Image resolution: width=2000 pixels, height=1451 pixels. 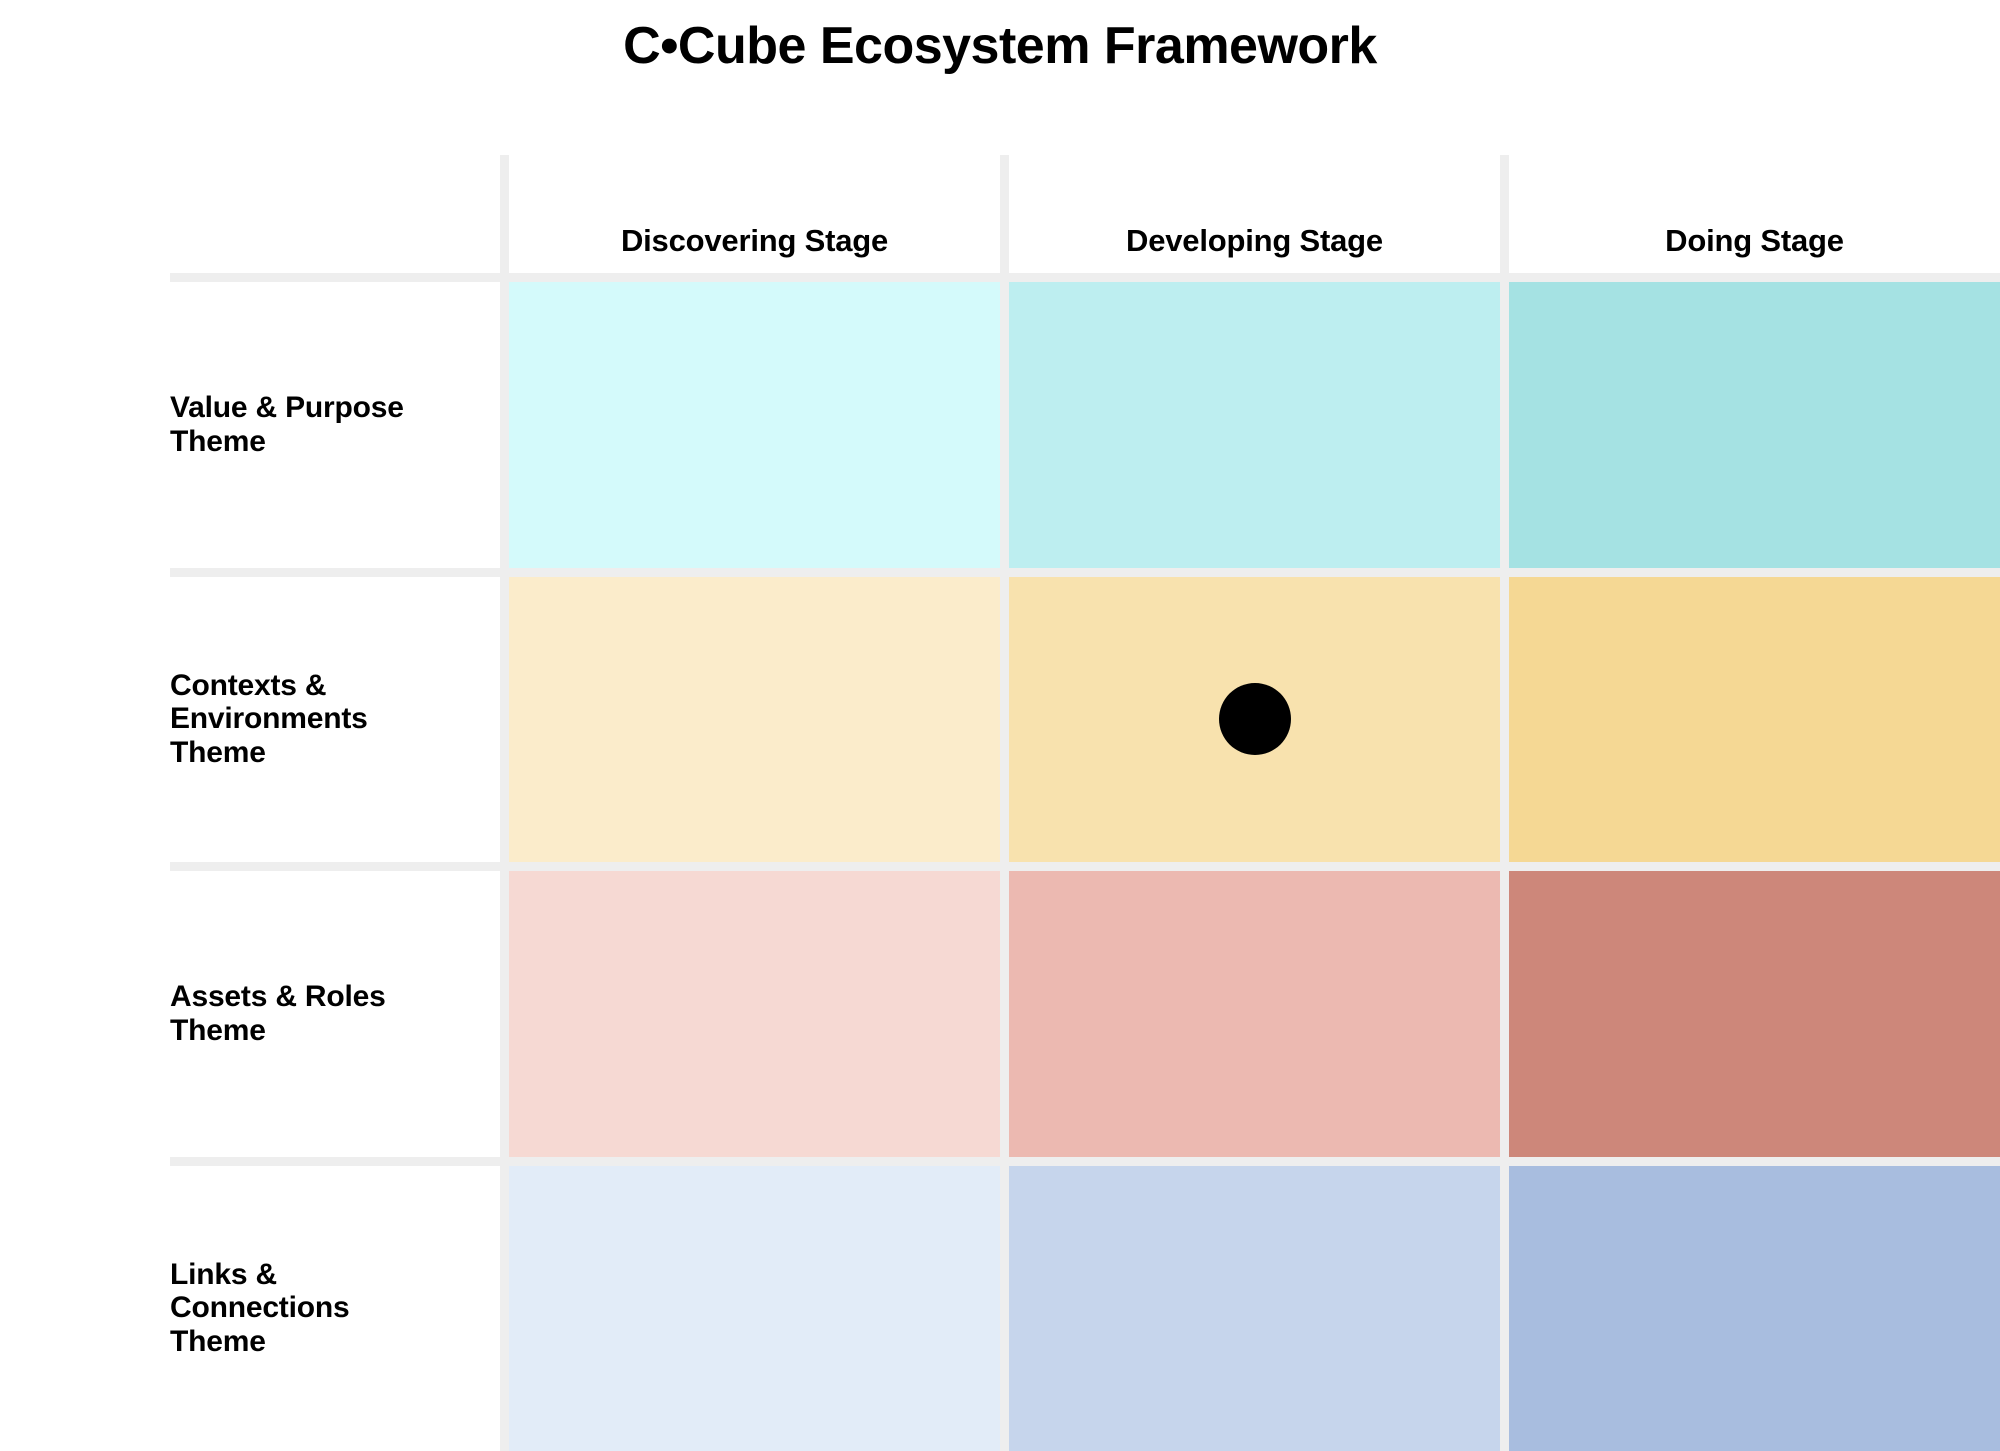 I want to click on row-label-text: Links & Connections Theme, so click(x=260, y=1308).